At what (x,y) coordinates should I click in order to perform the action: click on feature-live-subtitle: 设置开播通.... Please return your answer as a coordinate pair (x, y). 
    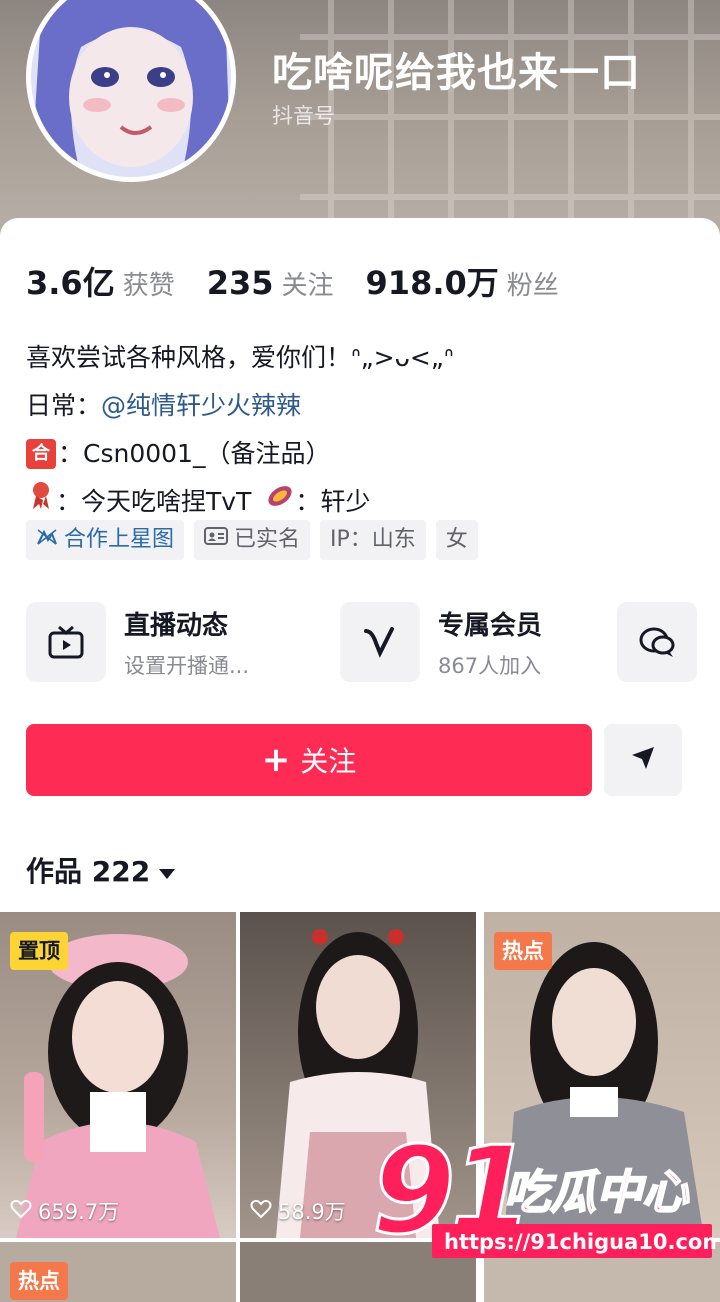
    Looking at the image, I should click on (187, 665).